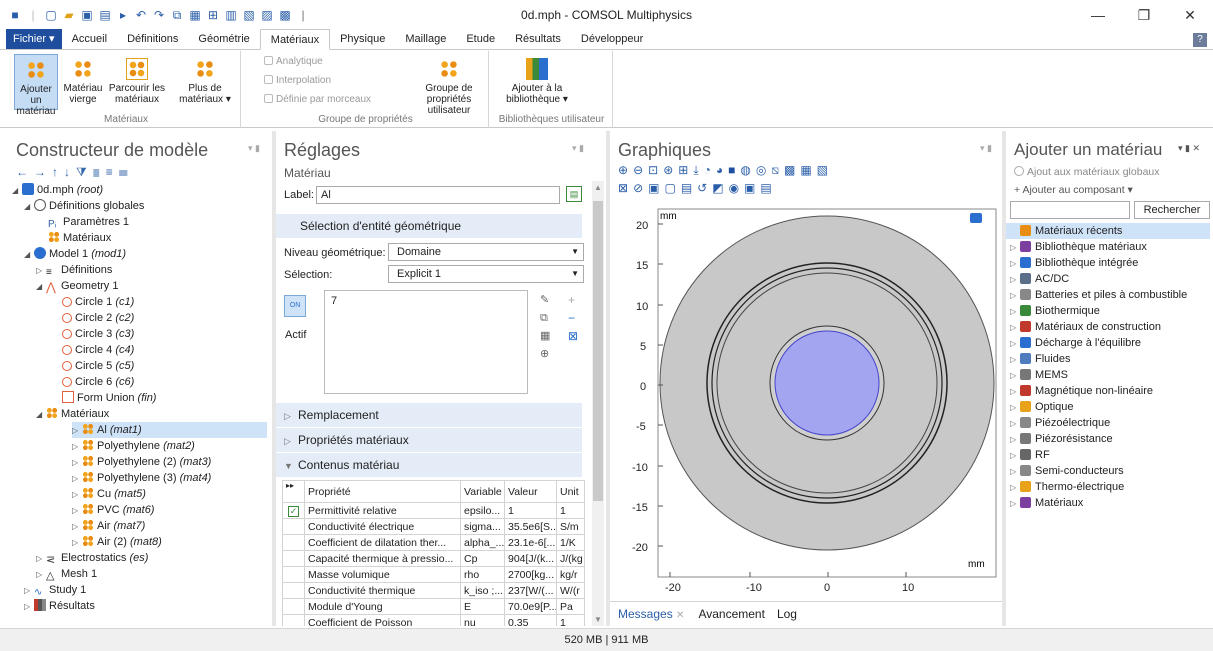 This screenshot has width=1213, height=651. What do you see at coordinates (1190, 15) in the screenshot?
I see `close-button: ✕` at bounding box center [1190, 15].